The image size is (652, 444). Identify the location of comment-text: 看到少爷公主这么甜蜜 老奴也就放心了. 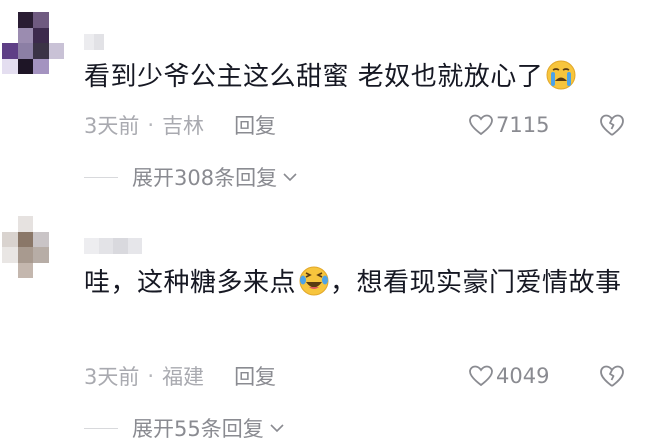
(358, 77).